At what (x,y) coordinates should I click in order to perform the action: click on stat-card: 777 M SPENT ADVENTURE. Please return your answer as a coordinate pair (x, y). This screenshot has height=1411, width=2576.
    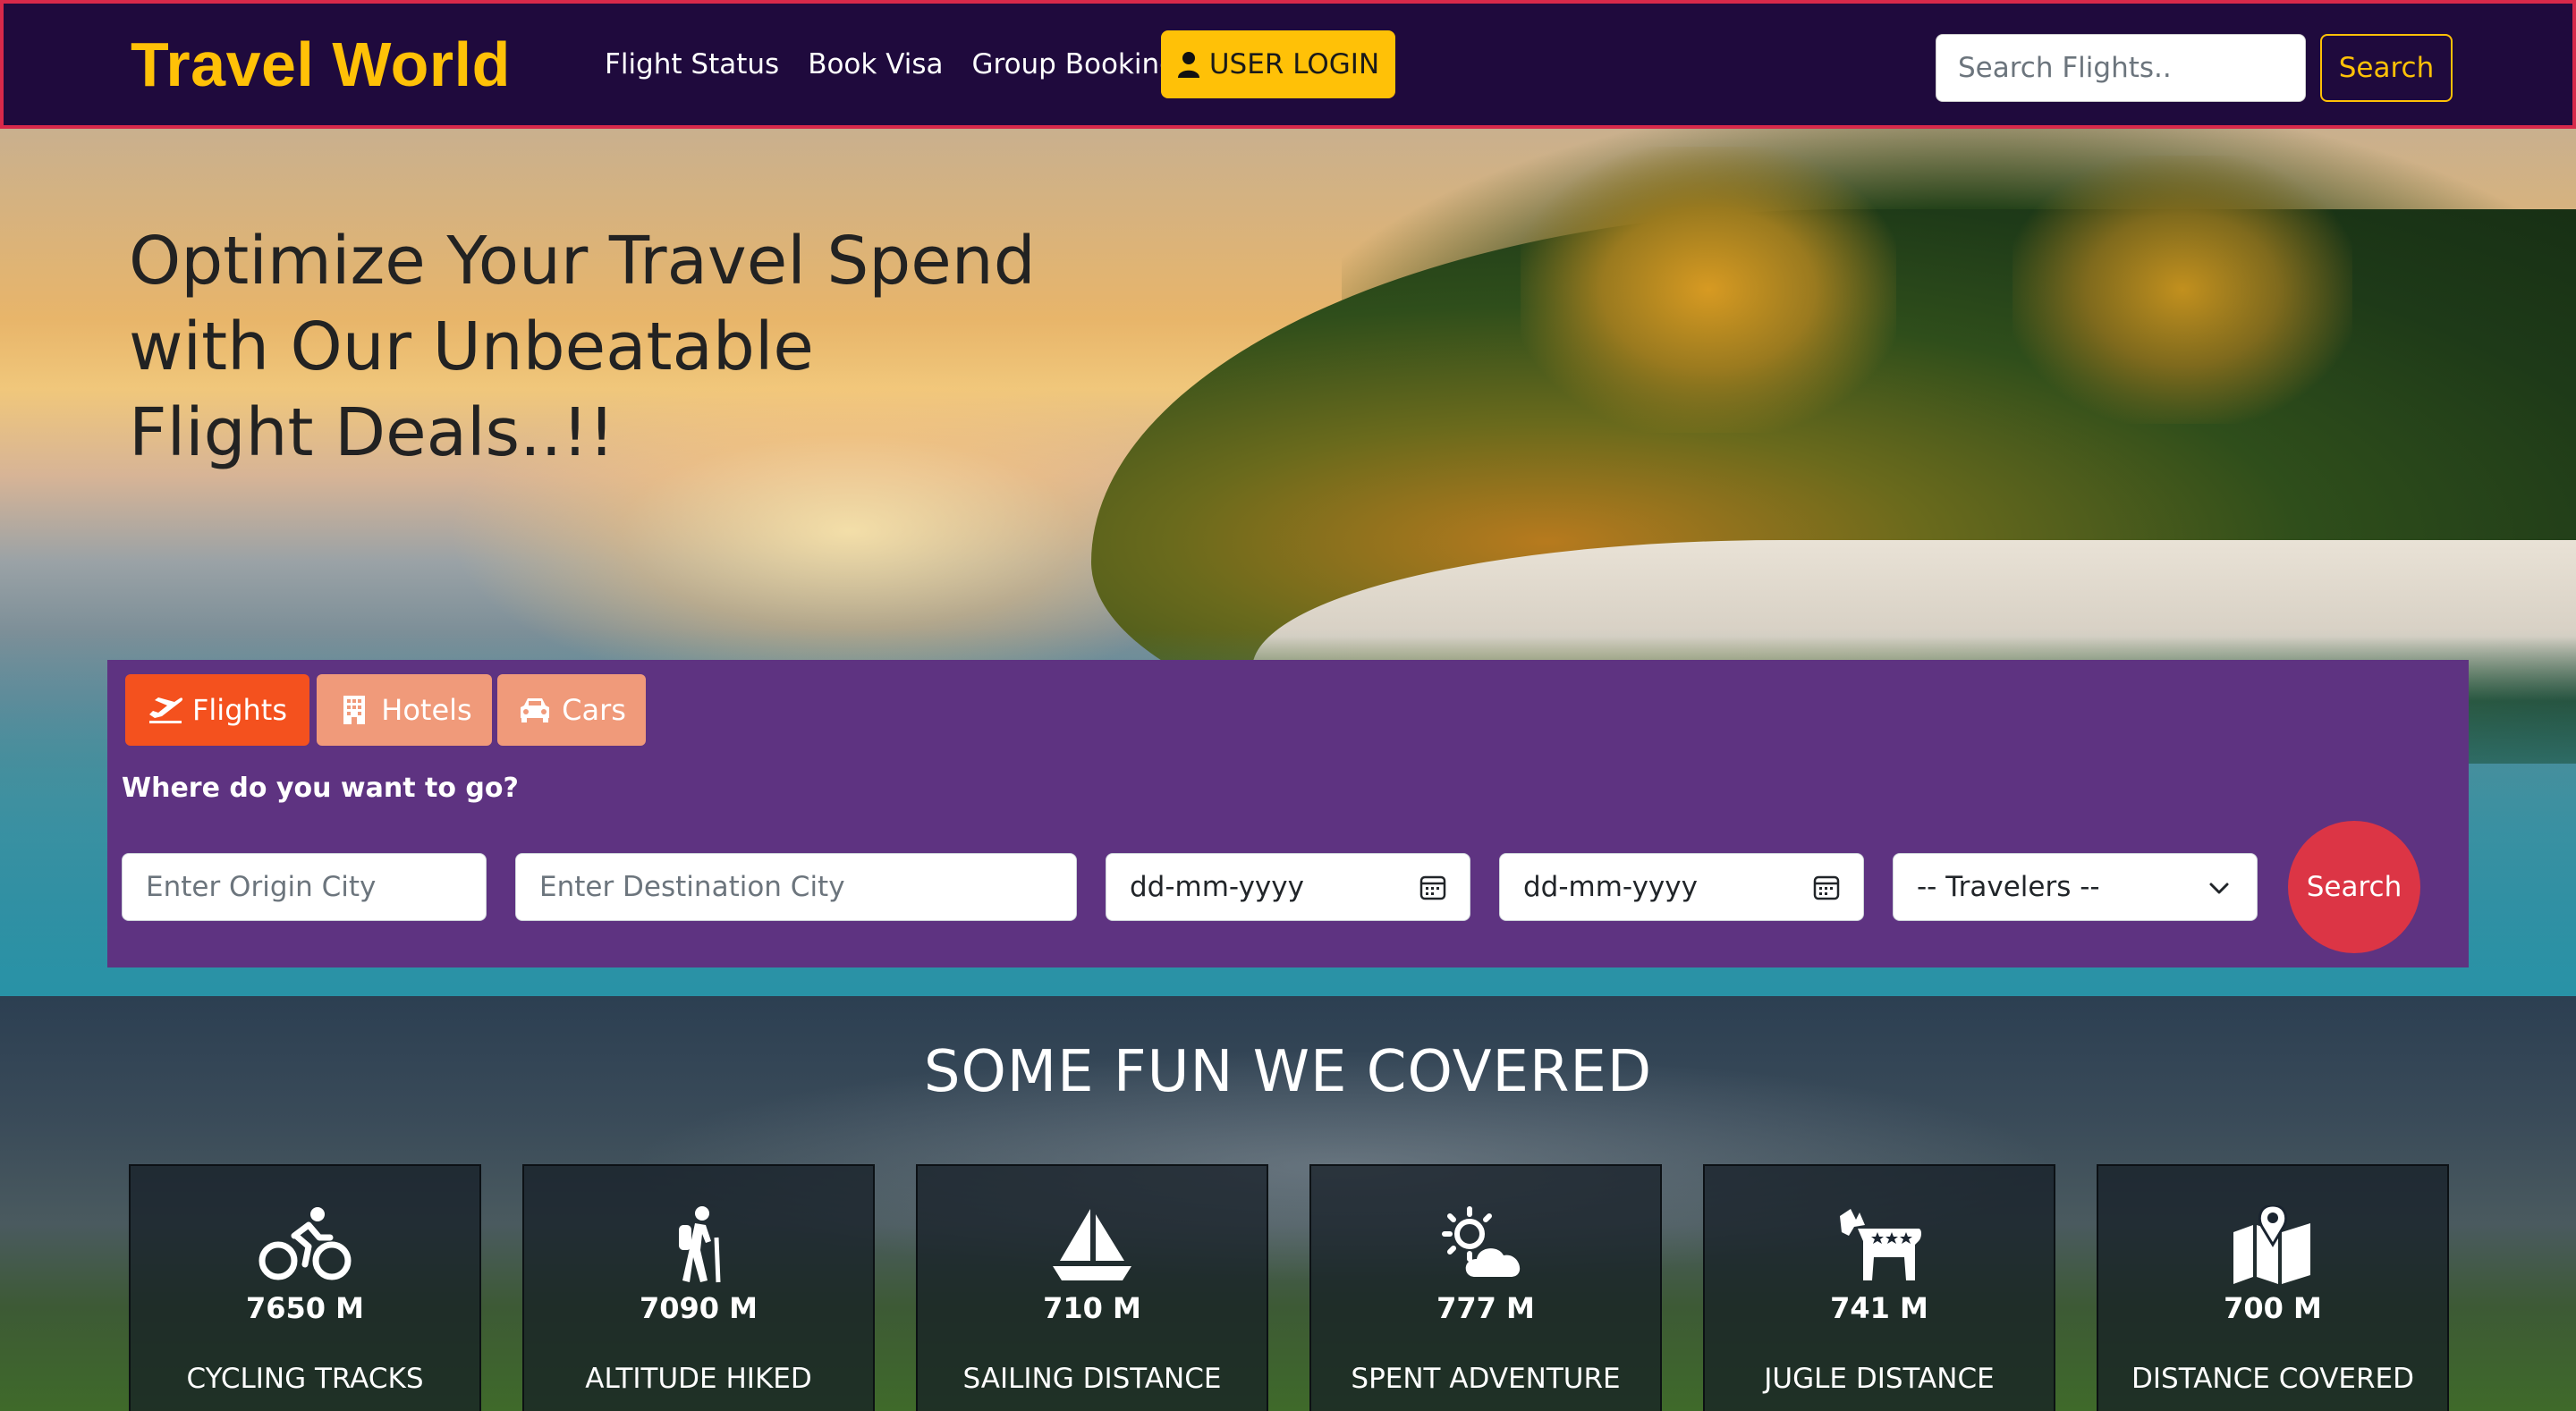
    Looking at the image, I should click on (1485, 1288).